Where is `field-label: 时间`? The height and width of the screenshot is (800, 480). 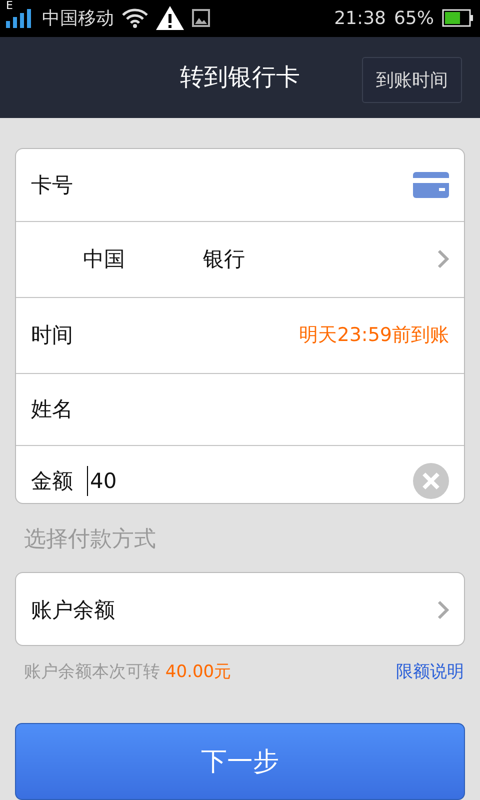 field-label: 时间 is located at coordinates (52, 336).